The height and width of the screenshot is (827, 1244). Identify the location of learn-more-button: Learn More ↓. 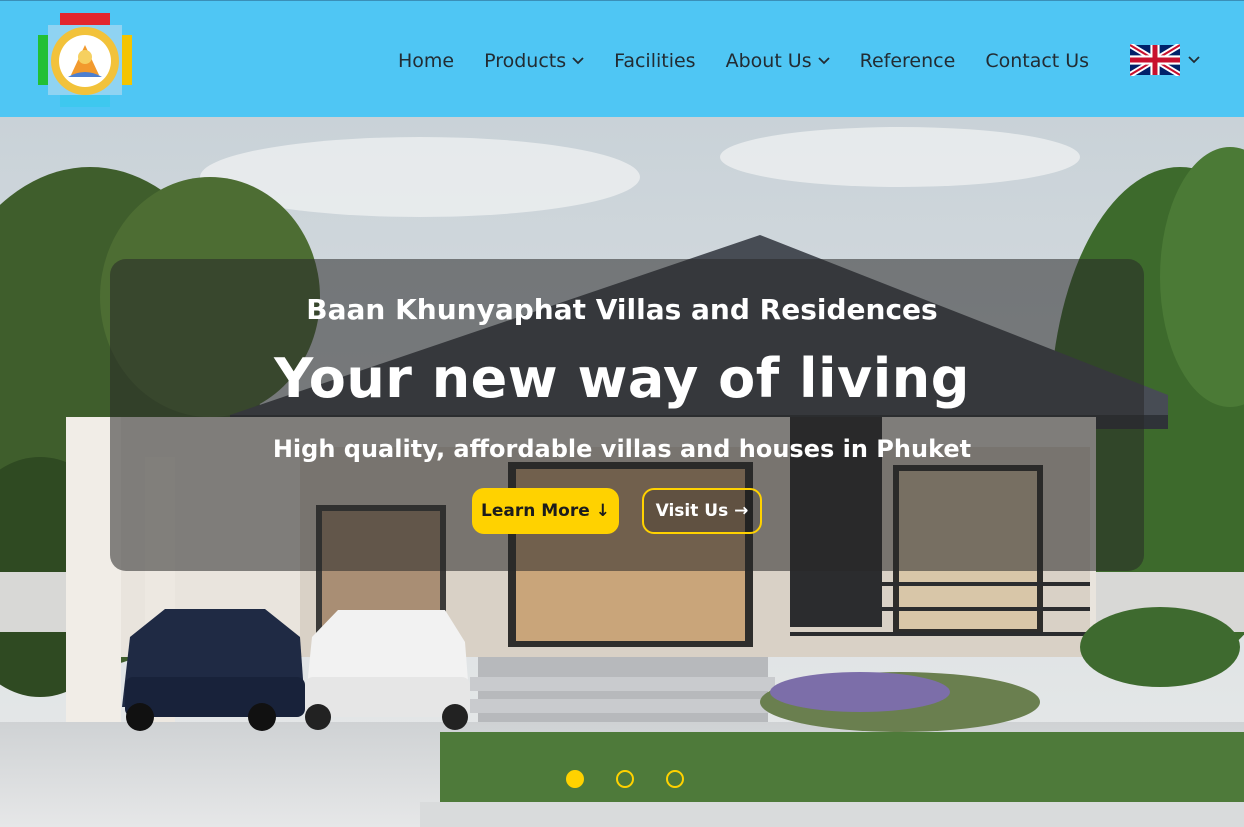
(545, 511).